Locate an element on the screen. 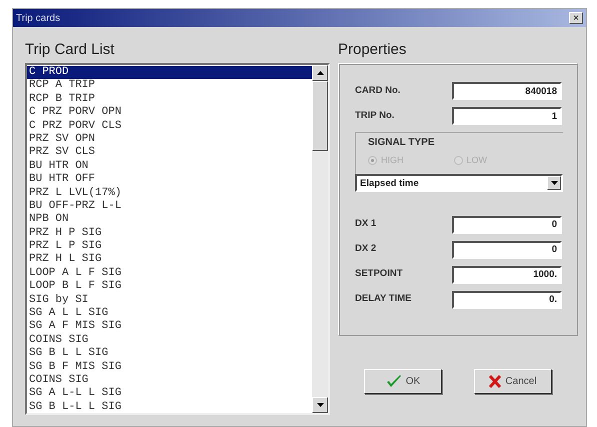 The width and height of the screenshot is (597, 427). close-button: × is located at coordinates (576, 18).